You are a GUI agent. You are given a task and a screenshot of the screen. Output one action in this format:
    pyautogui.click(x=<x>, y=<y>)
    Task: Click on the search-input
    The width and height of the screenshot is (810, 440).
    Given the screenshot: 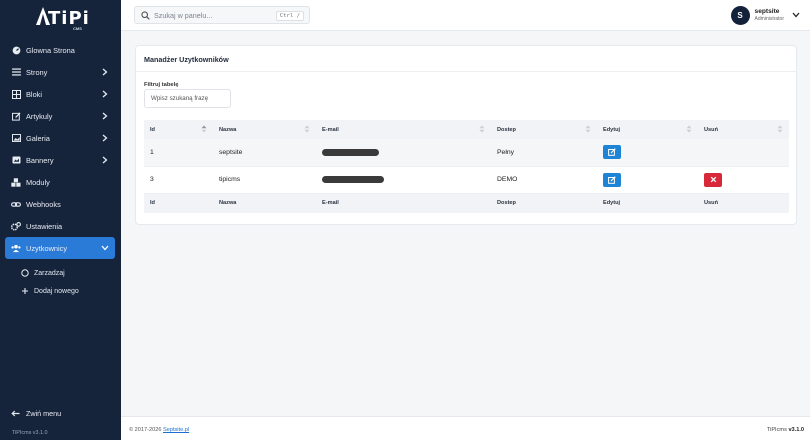 What is the action you would take?
    pyautogui.click(x=214, y=15)
    